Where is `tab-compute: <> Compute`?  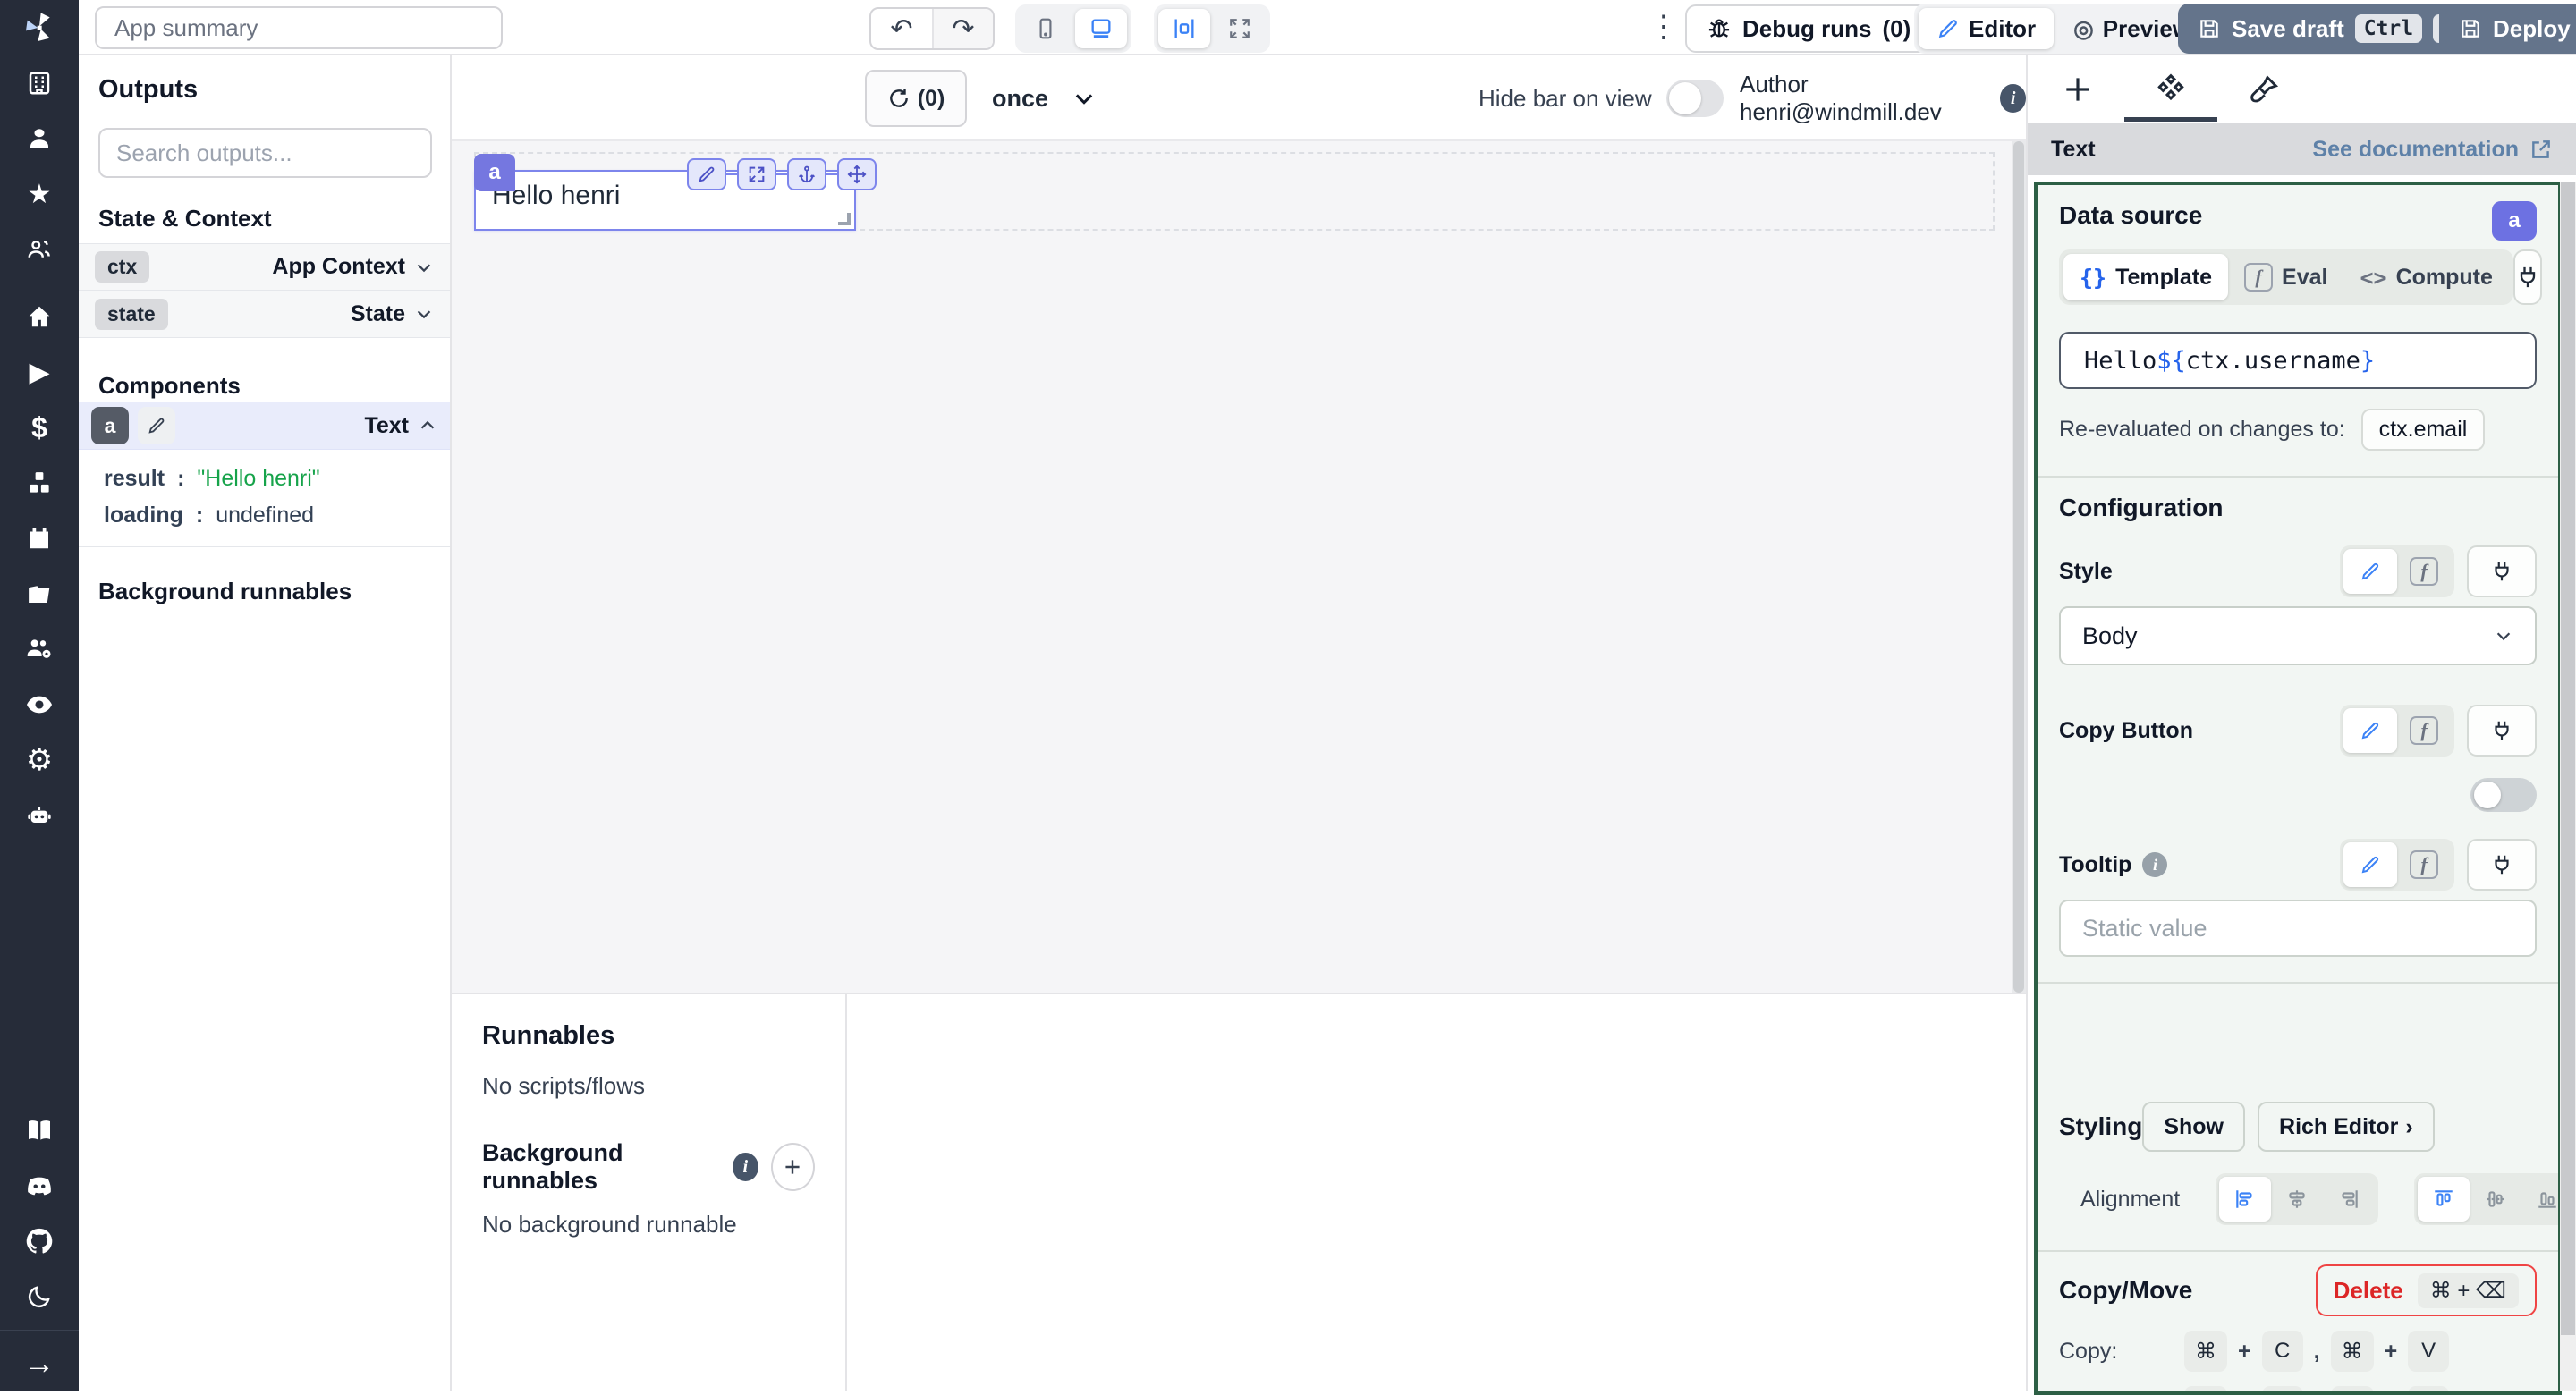
tab-compute: <> Compute is located at coordinates (2425, 277).